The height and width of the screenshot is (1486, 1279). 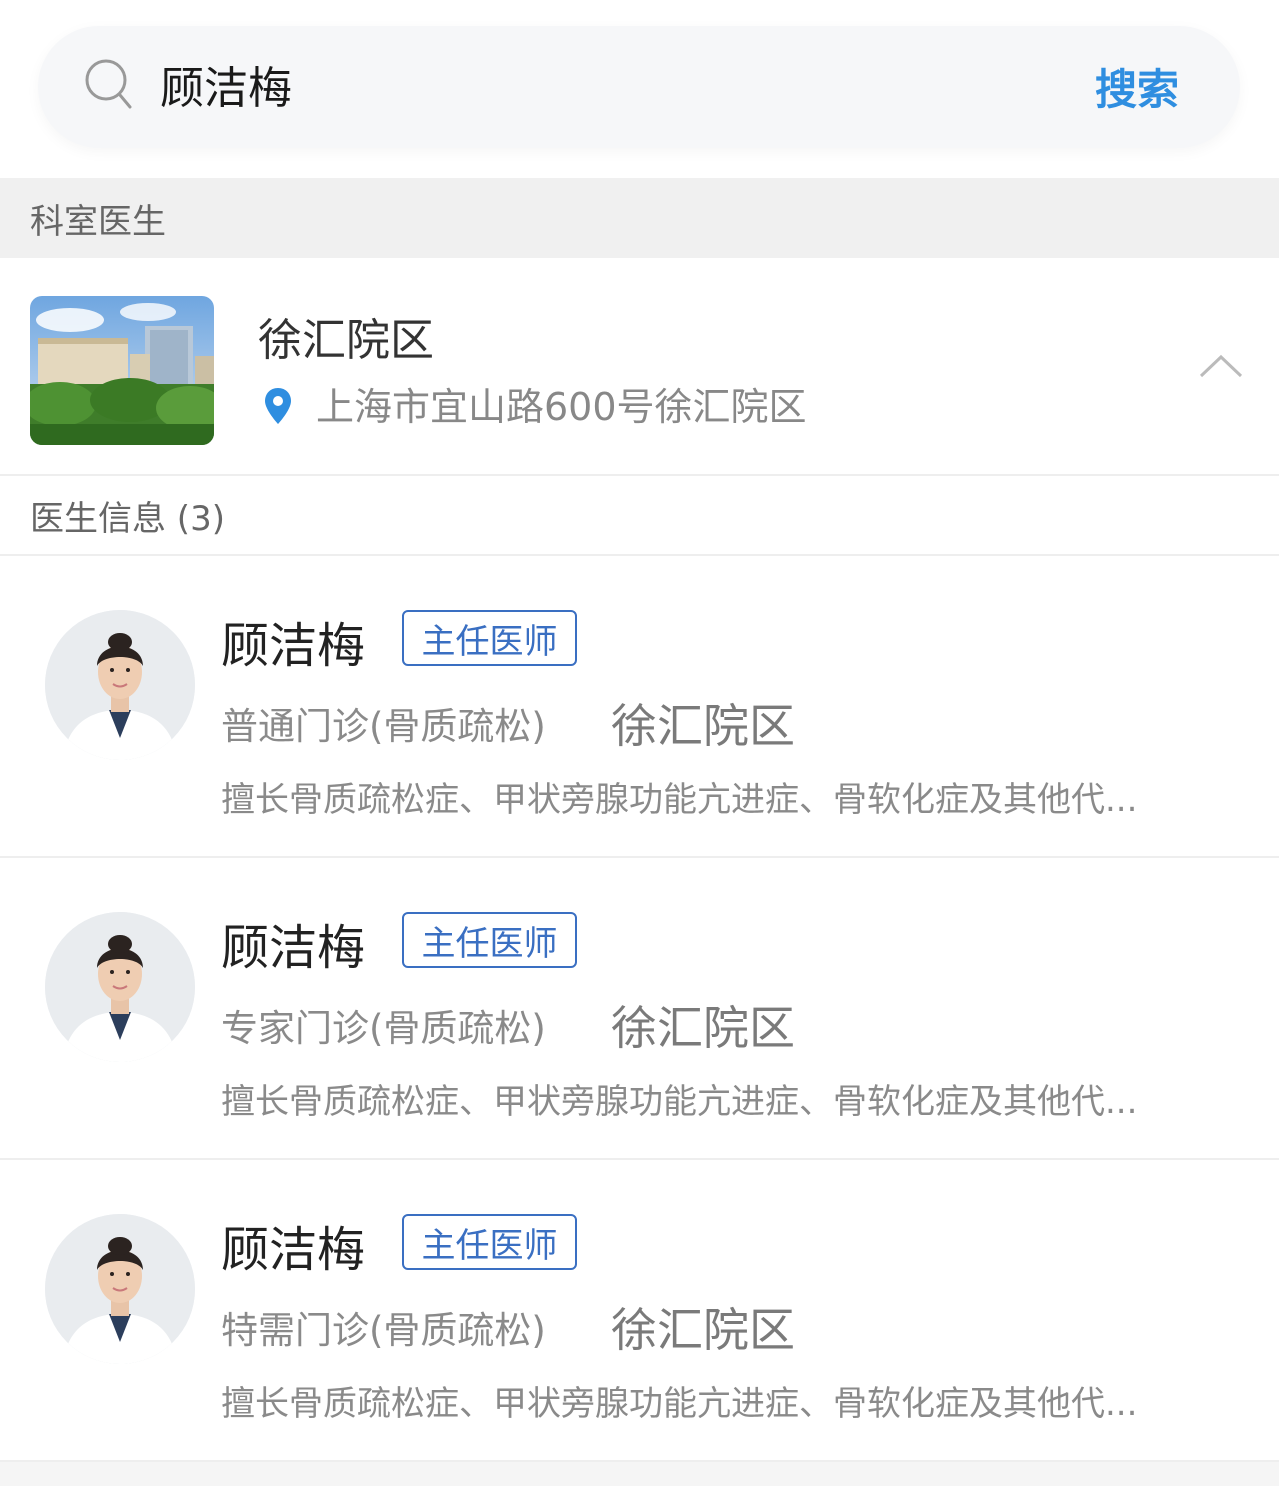 I want to click on hospital-photo, so click(x=122, y=370).